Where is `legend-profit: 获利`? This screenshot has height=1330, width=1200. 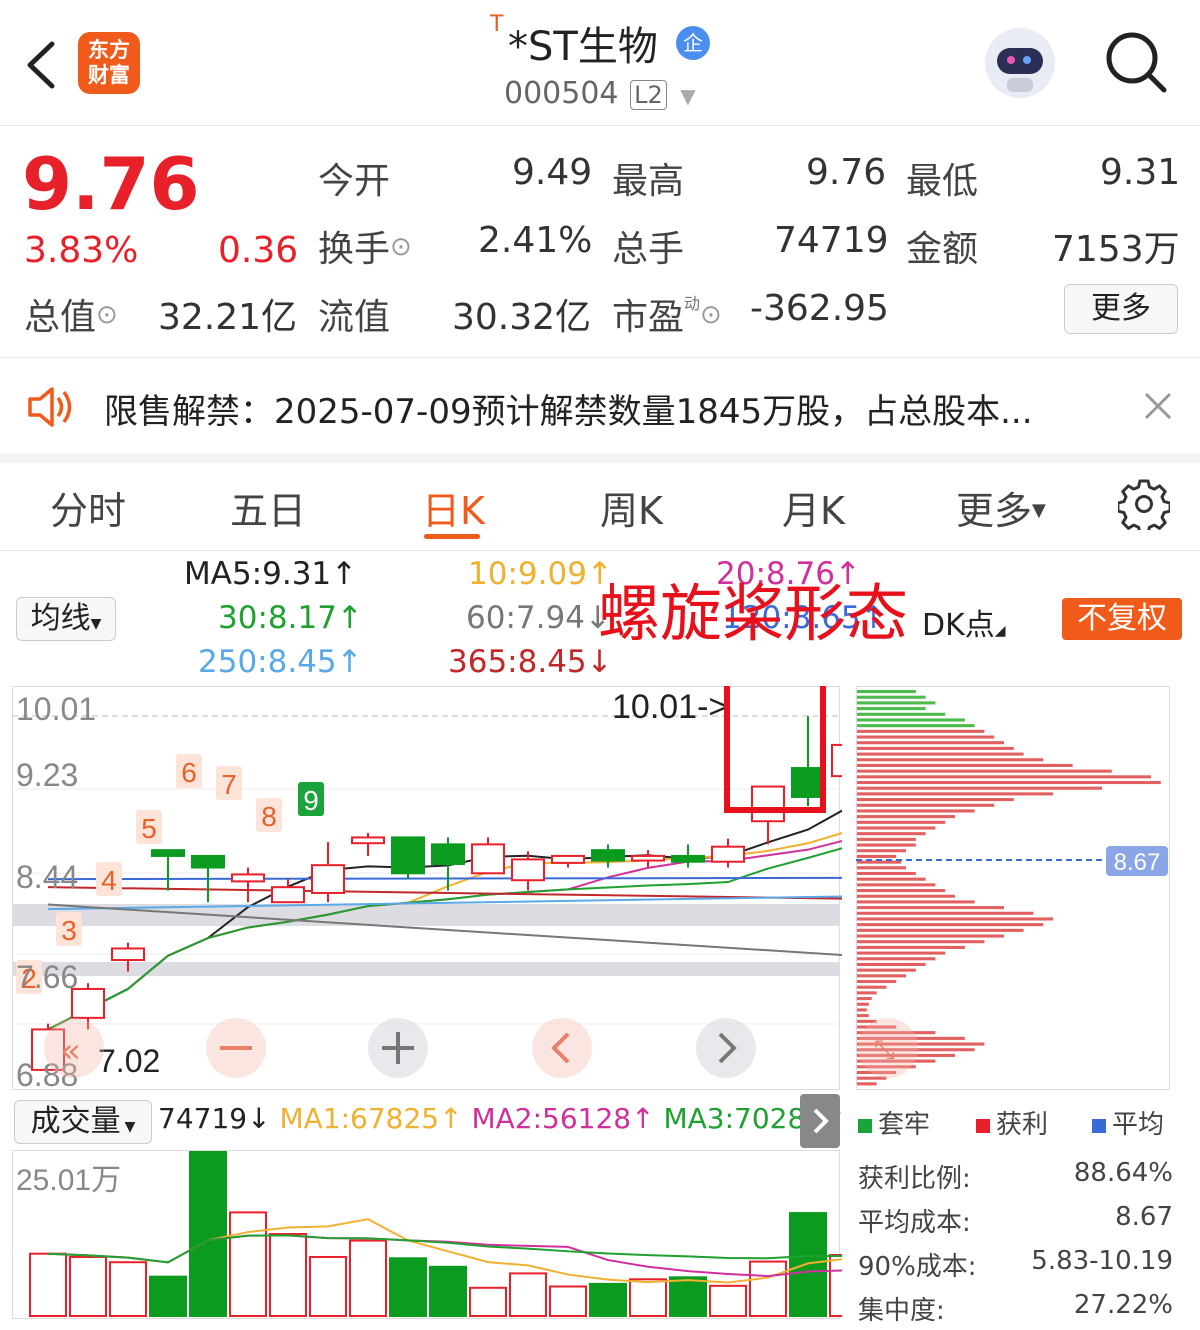 legend-profit: 获利 is located at coordinates (1012, 1122).